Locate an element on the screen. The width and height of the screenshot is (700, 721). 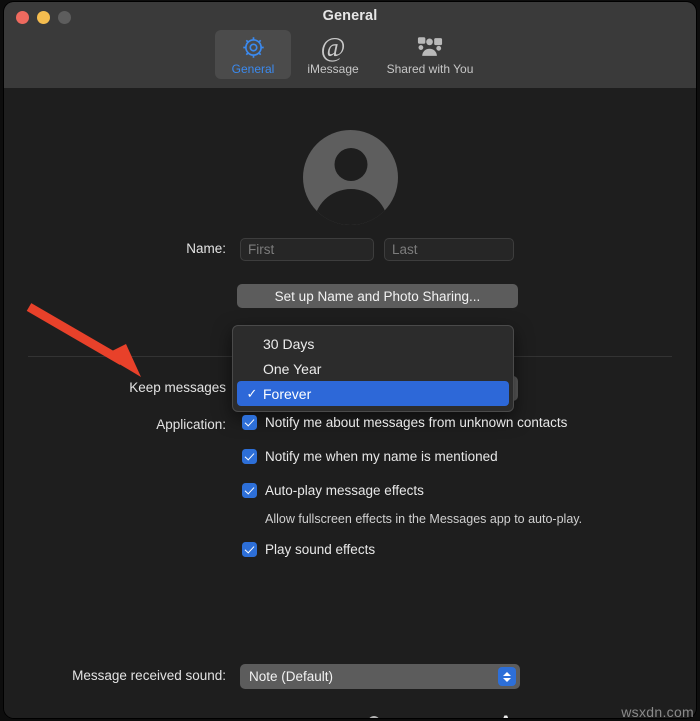
at-sign-icon: @ is located at coordinates (333, 47).